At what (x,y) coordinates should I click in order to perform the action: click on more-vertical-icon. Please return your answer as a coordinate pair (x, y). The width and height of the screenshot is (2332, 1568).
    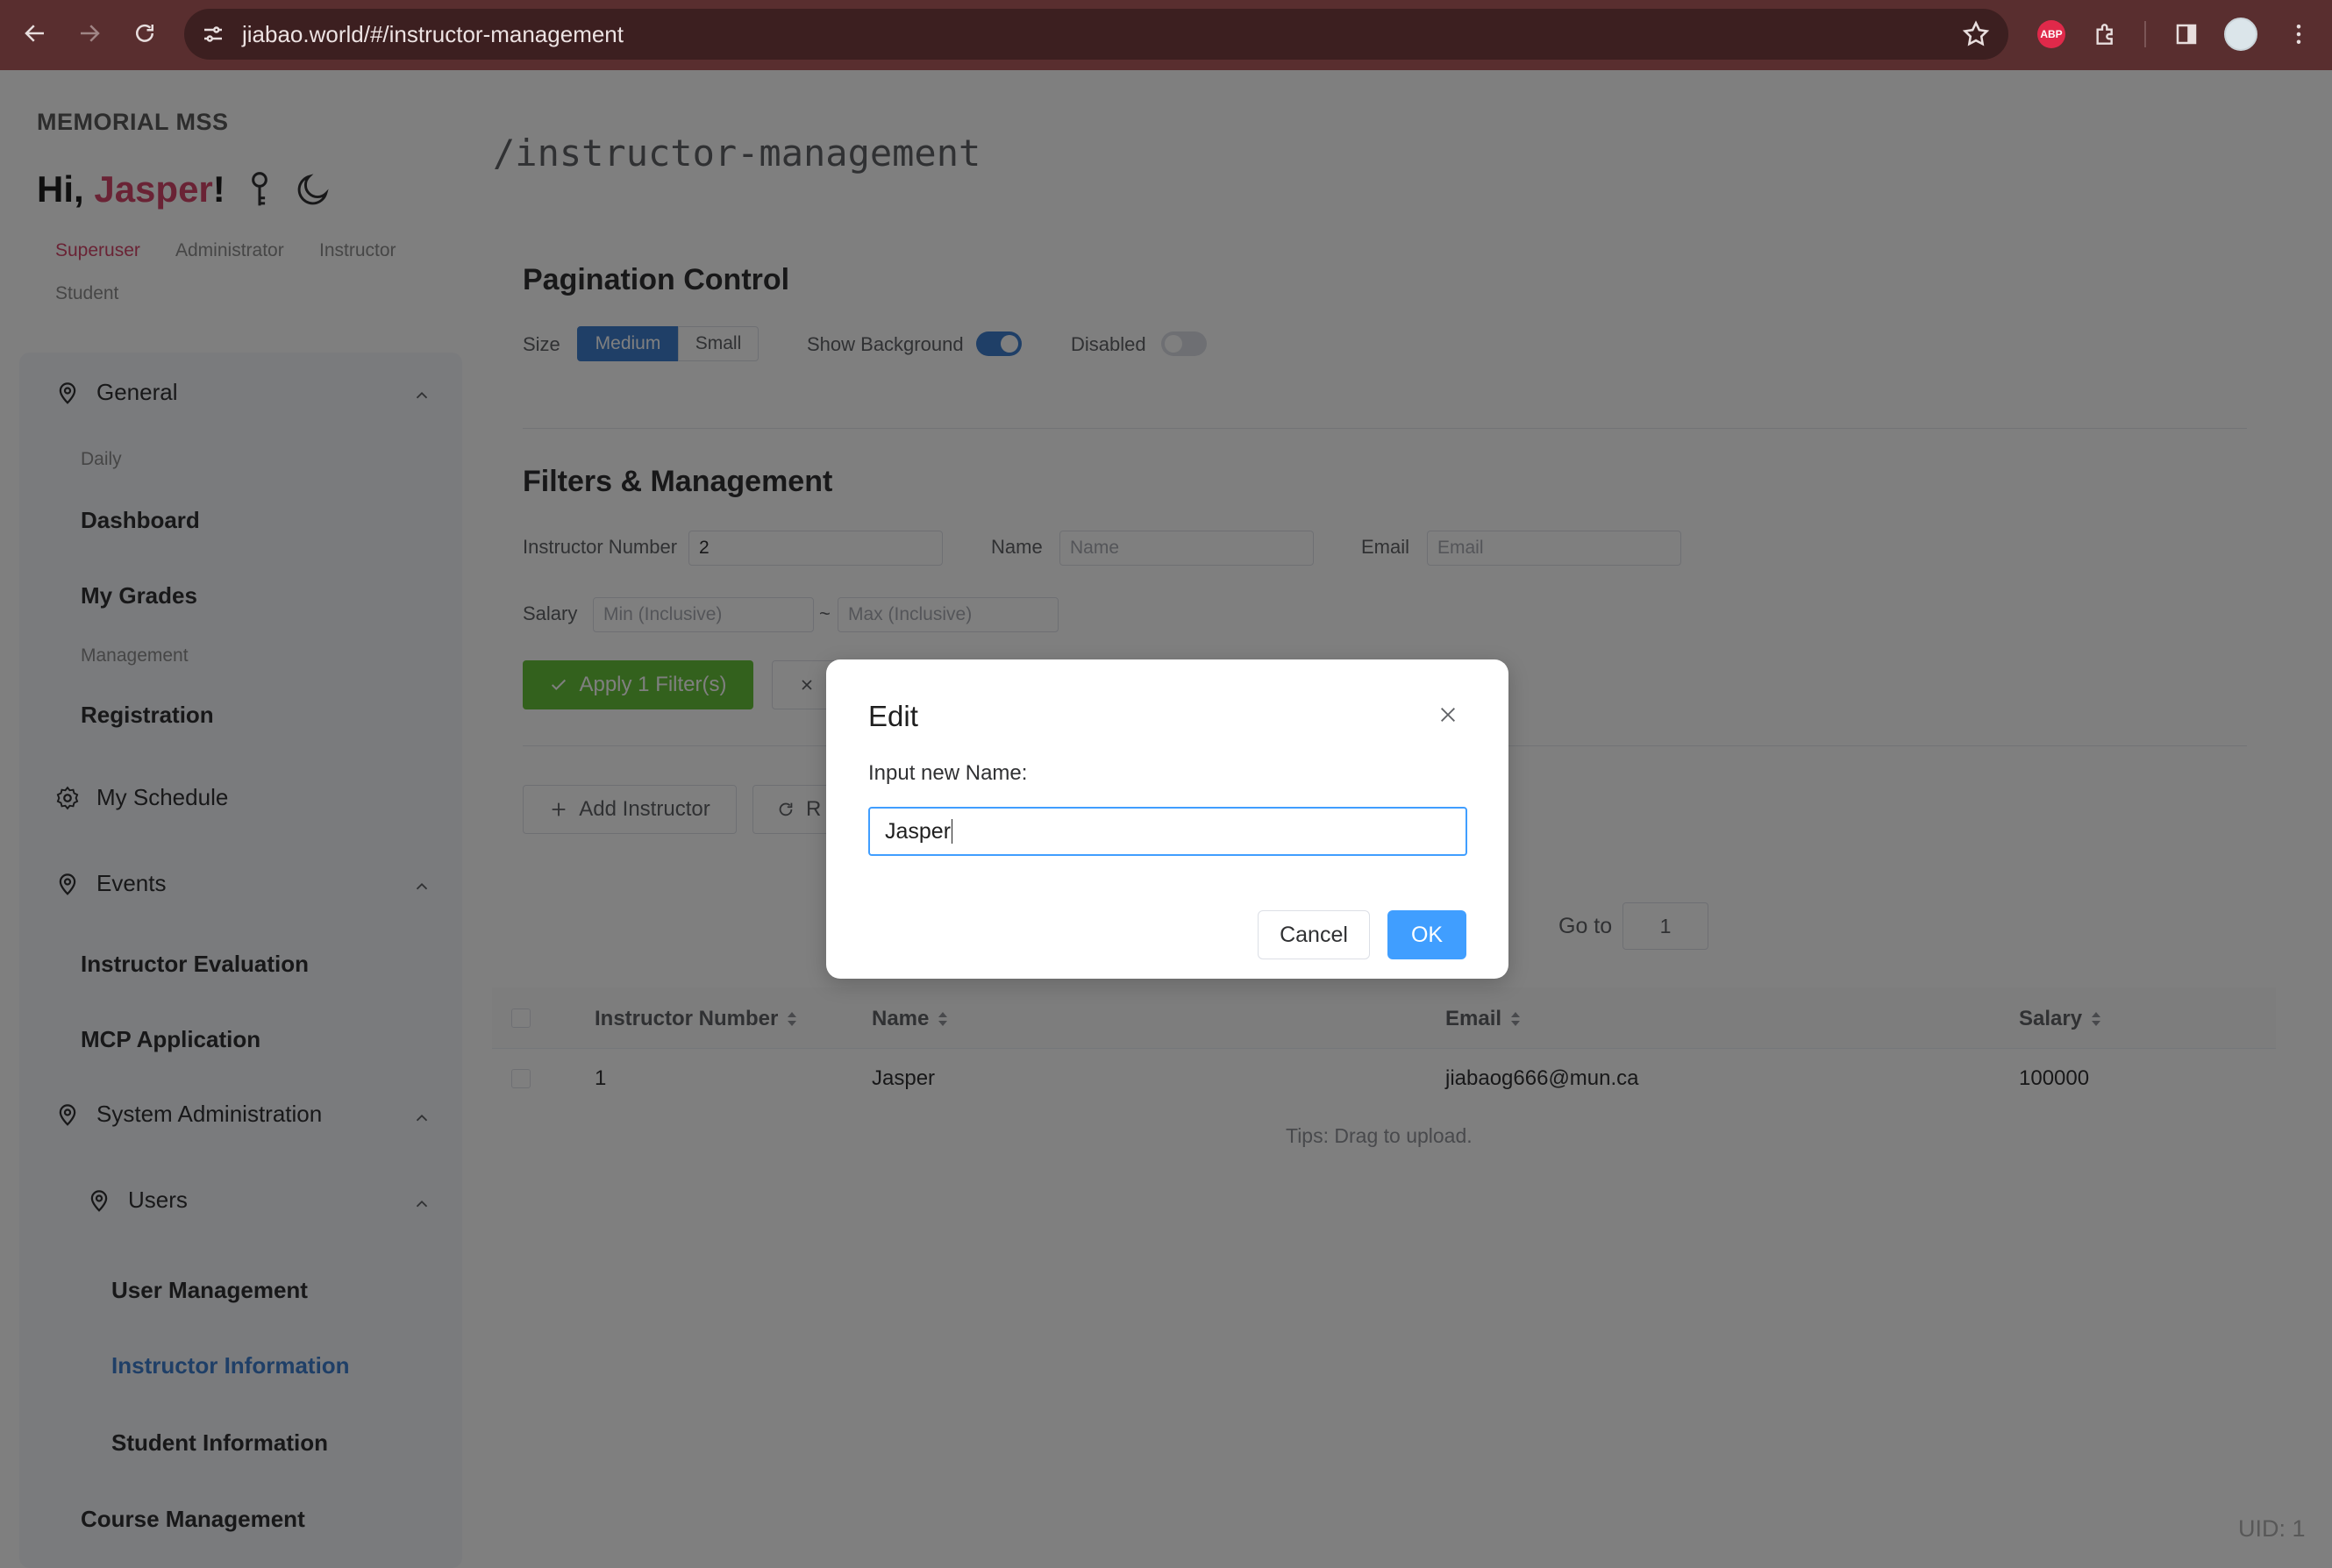
    Looking at the image, I should click on (2299, 34).